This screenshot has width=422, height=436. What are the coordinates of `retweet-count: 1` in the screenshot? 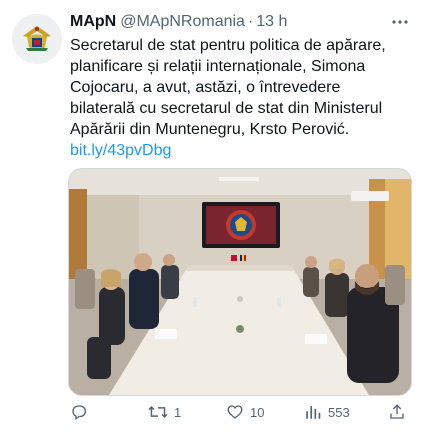 It's located at (178, 412).